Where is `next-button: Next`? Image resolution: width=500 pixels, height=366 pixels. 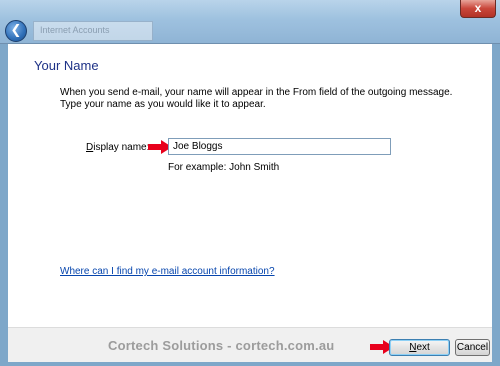 next-button: Next is located at coordinates (419, 347).